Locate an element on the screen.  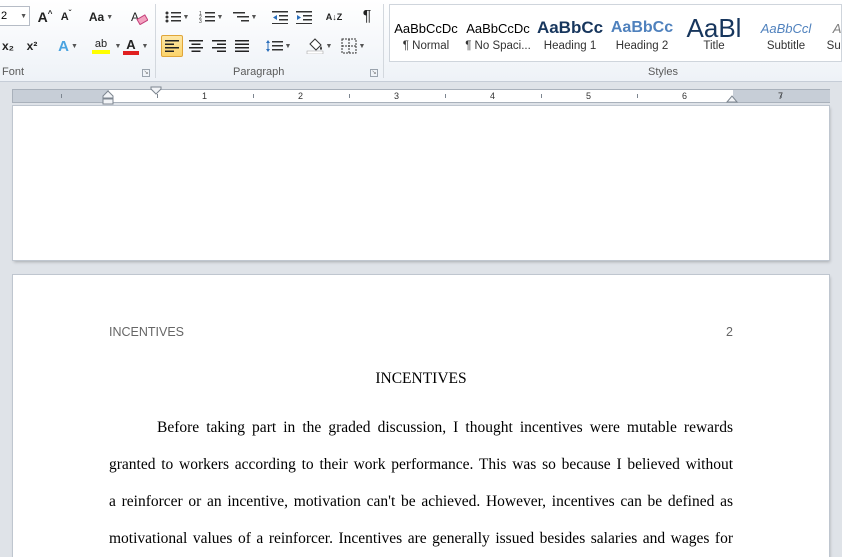
ruler-number: 7 is located at coordinates (781, 96).